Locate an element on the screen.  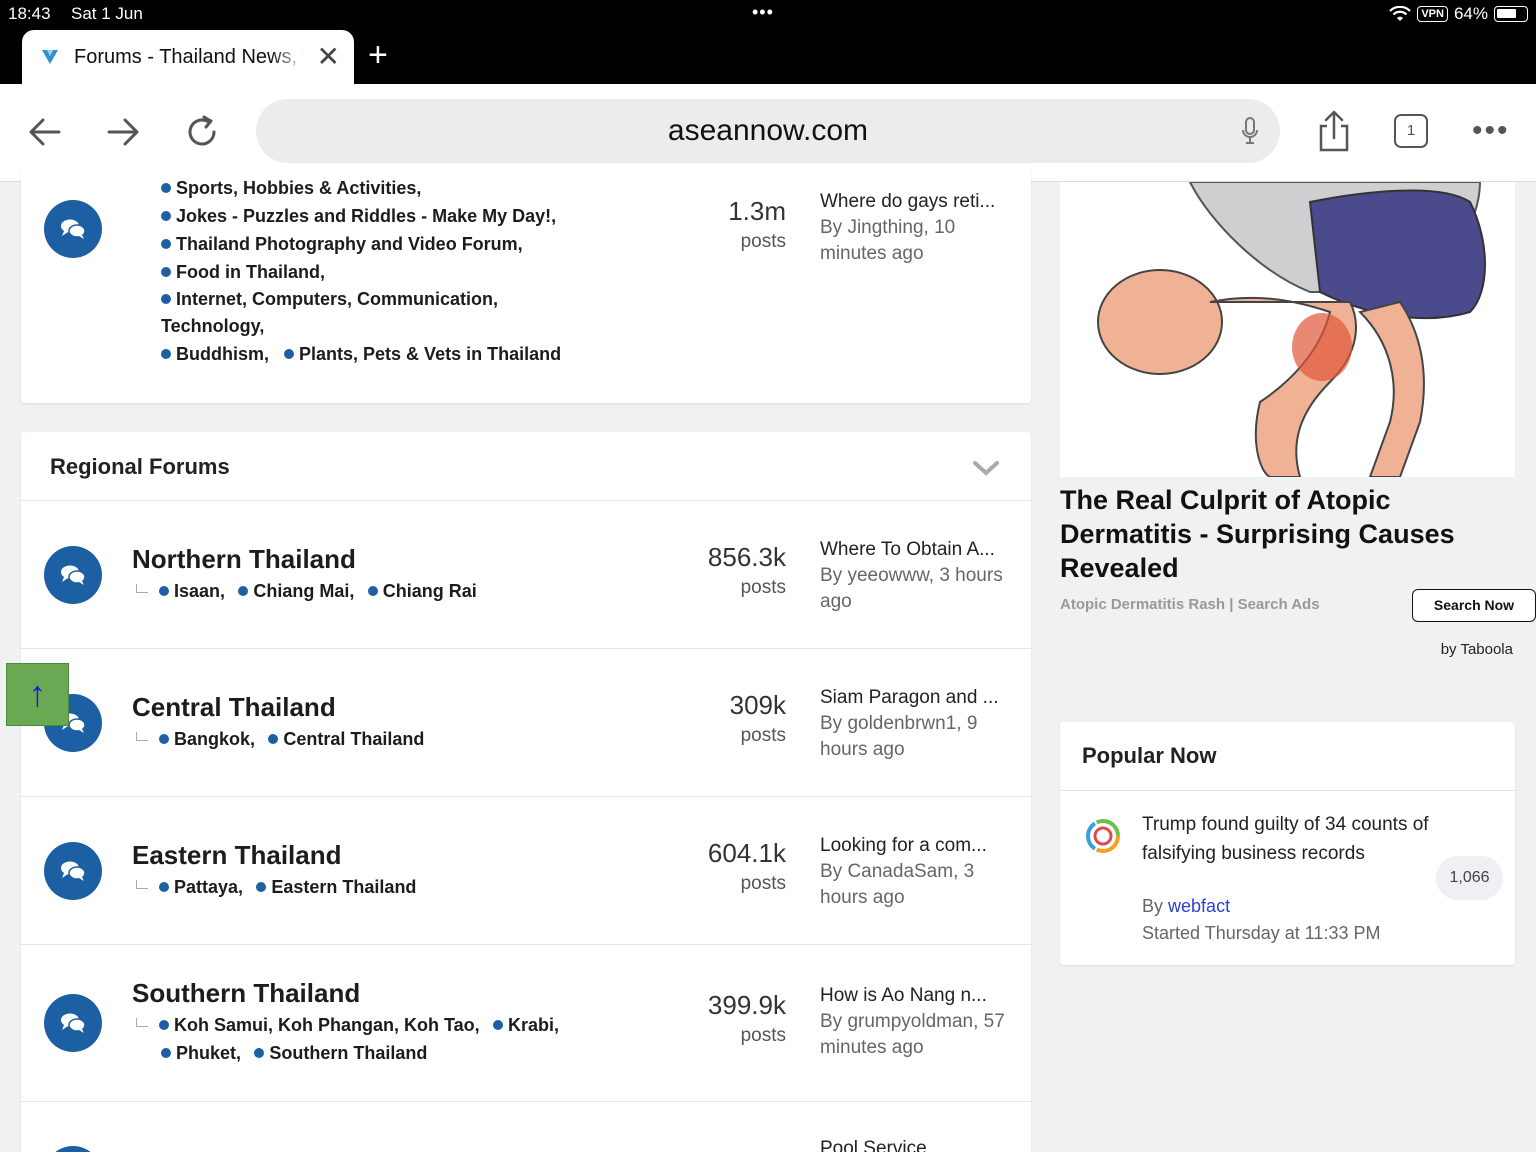
browser-tab: Forums - Thailand News, Travel ✕ is located at coordinates (188, 57).